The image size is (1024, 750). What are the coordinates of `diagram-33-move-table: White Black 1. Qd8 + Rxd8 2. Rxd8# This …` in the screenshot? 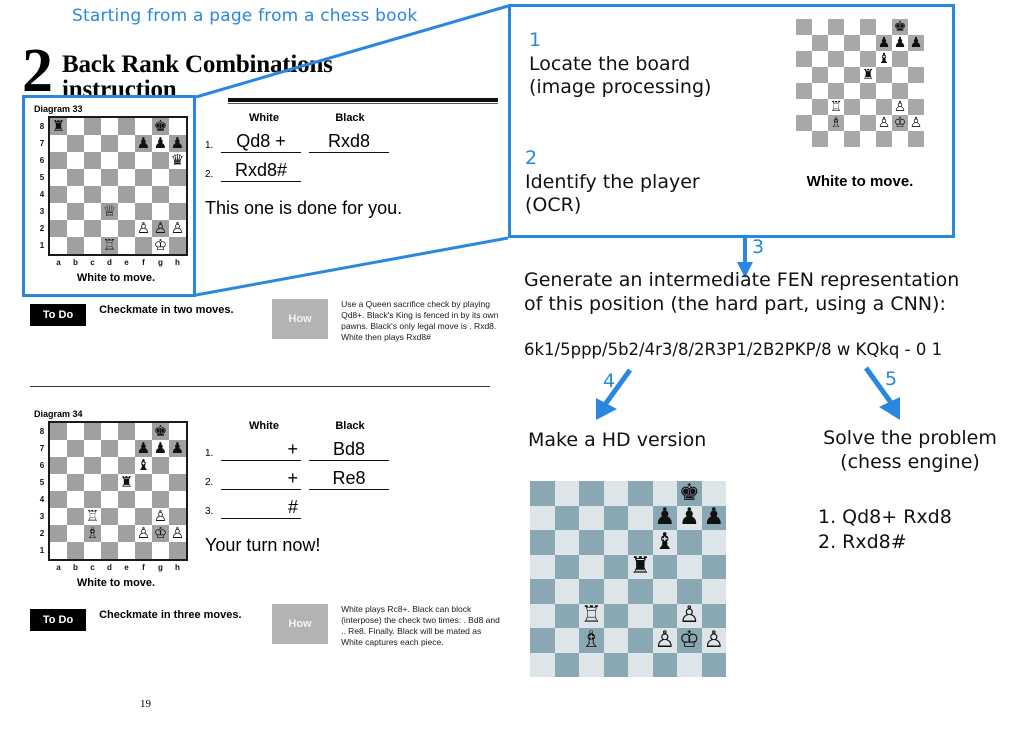 It's located at (303, 165).